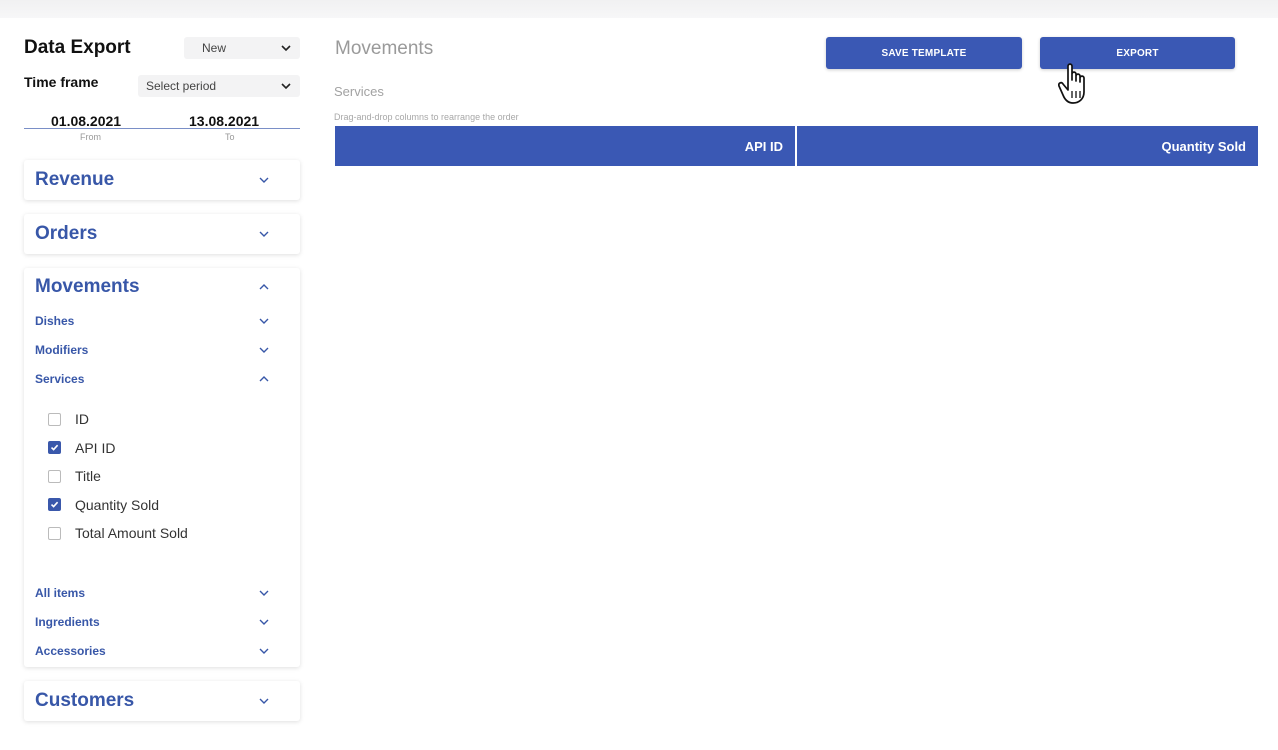 Image resolution: width=1278 pixels, height=750 pixels. I want to click on dishes-label: Dishes, so click(55, 320).